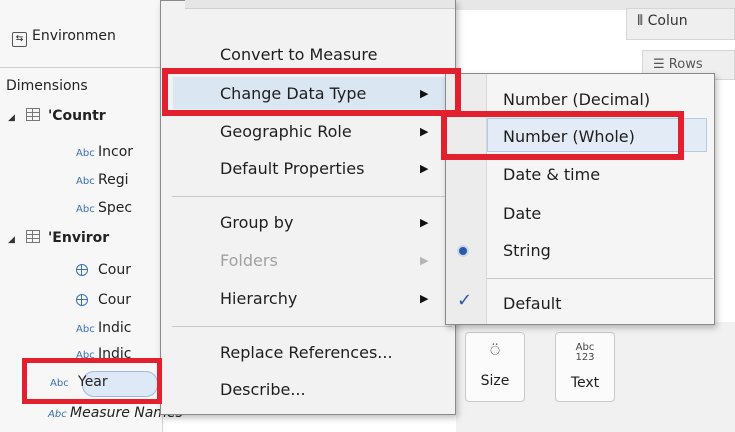 This screenshot has width=735, height=432. I want to click on menu-item-convert-to-measure: Convert to Measure, so click(299, 54).